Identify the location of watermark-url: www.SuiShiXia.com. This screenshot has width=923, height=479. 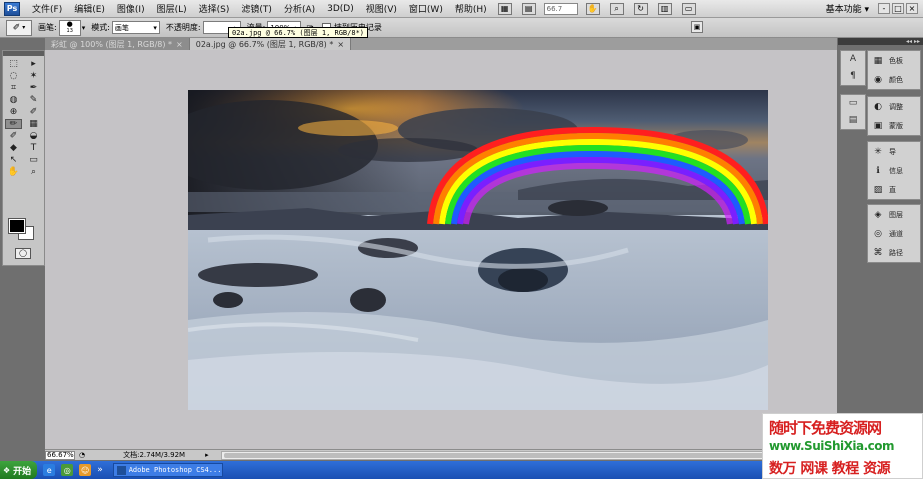
(832, 446).